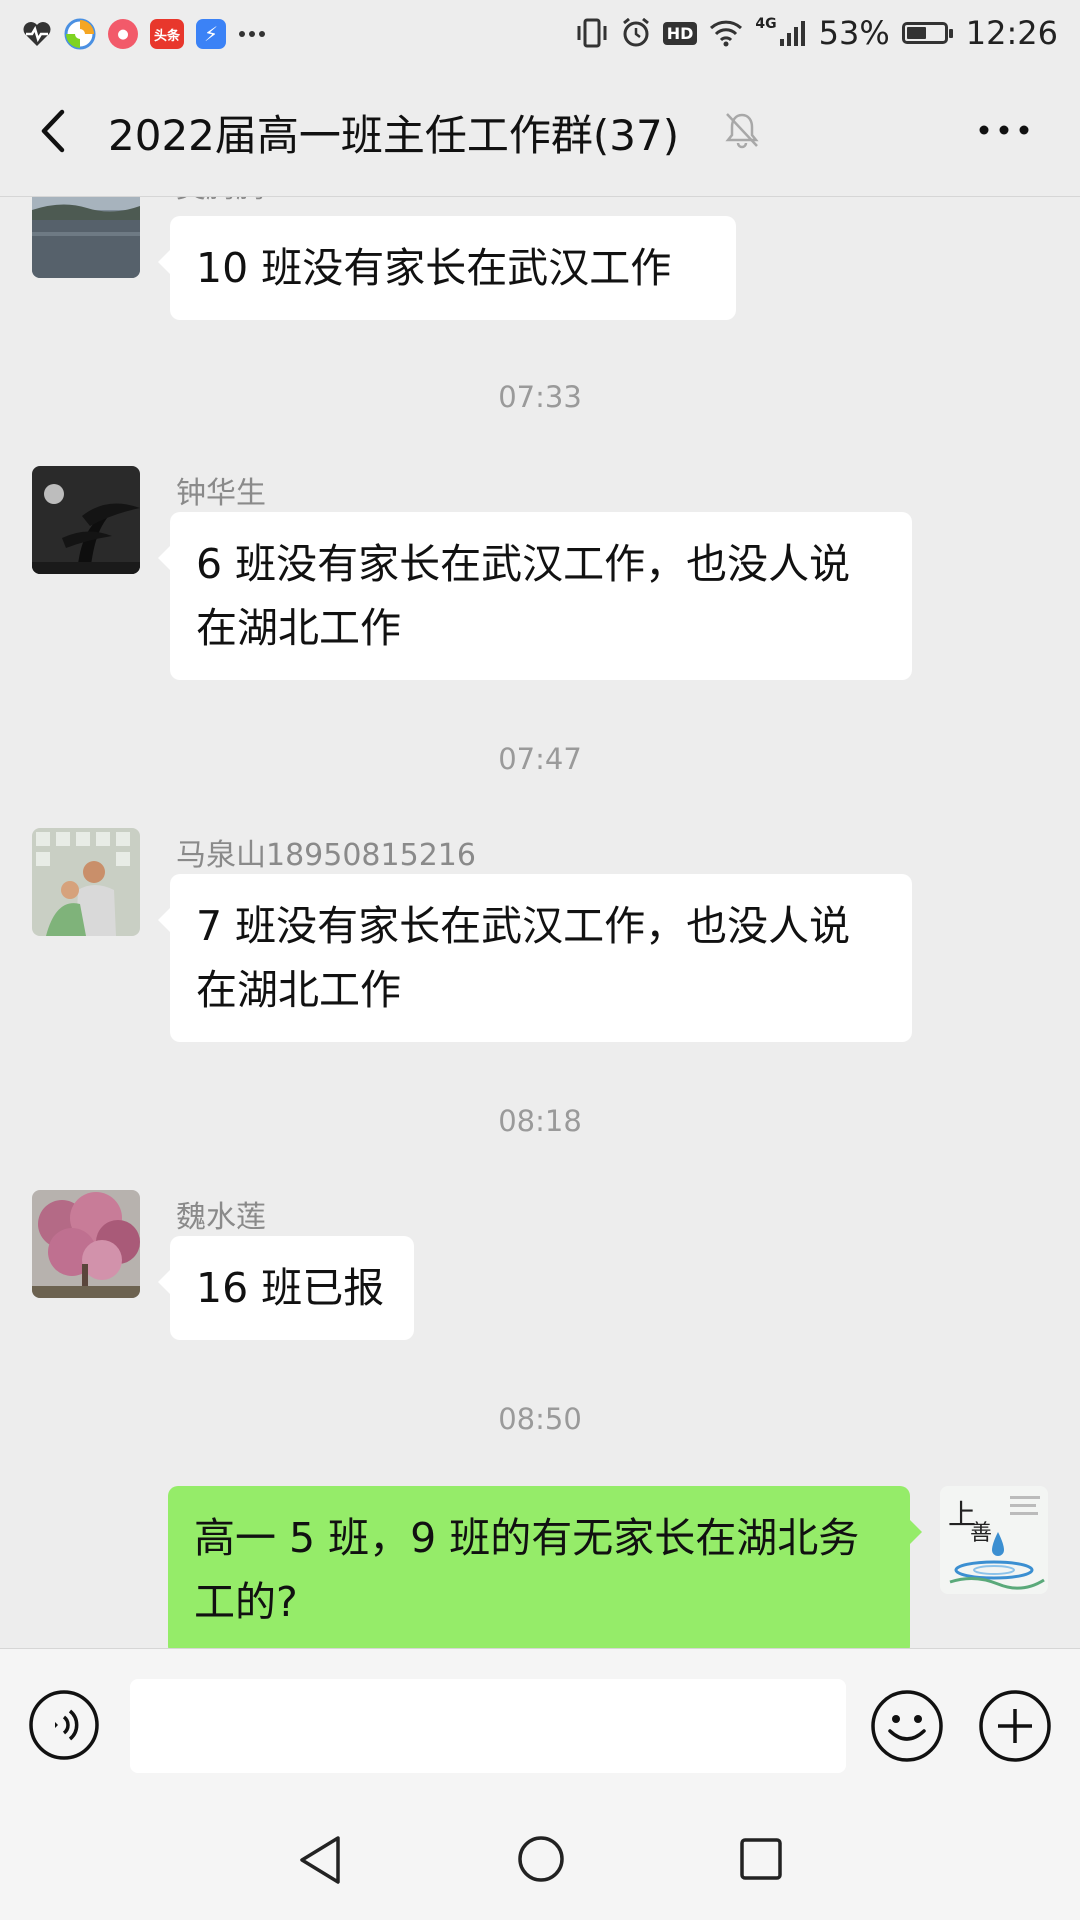  I want to click on avatar-children-photo, so click(86, 882).